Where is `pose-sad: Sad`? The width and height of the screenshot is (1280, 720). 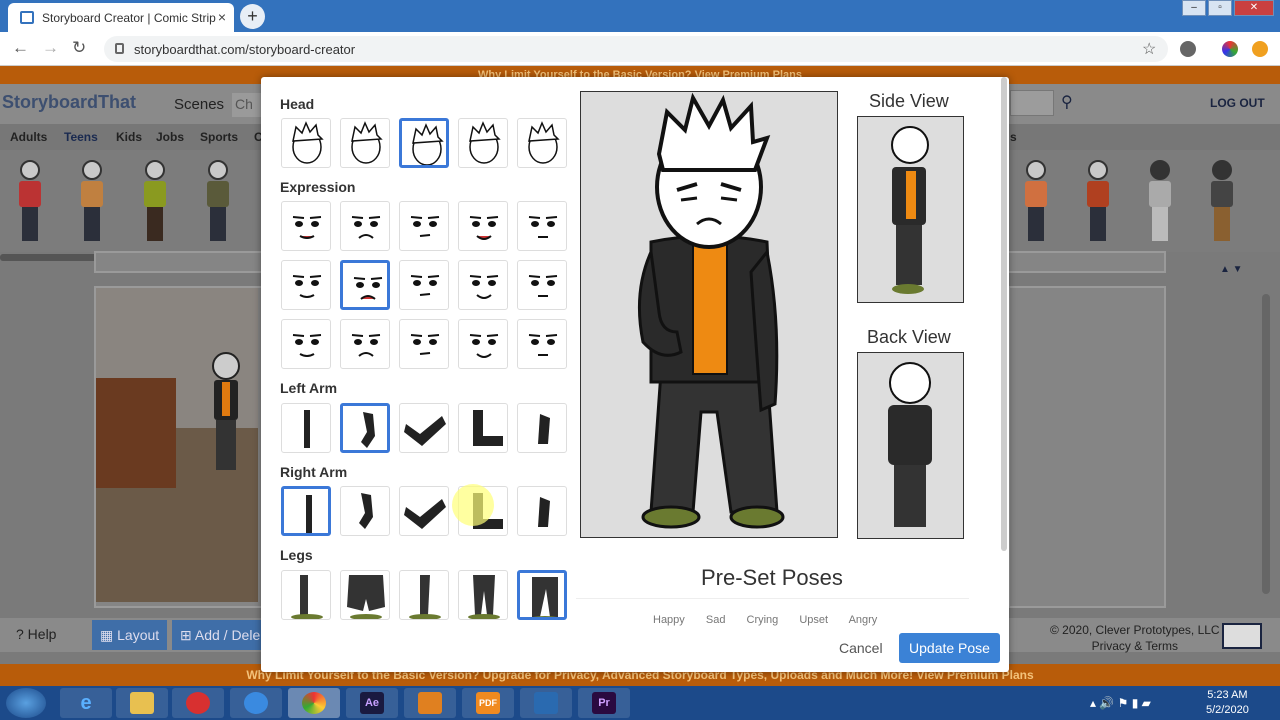
pose-sad: Sad is located at coordinates (716, 620).